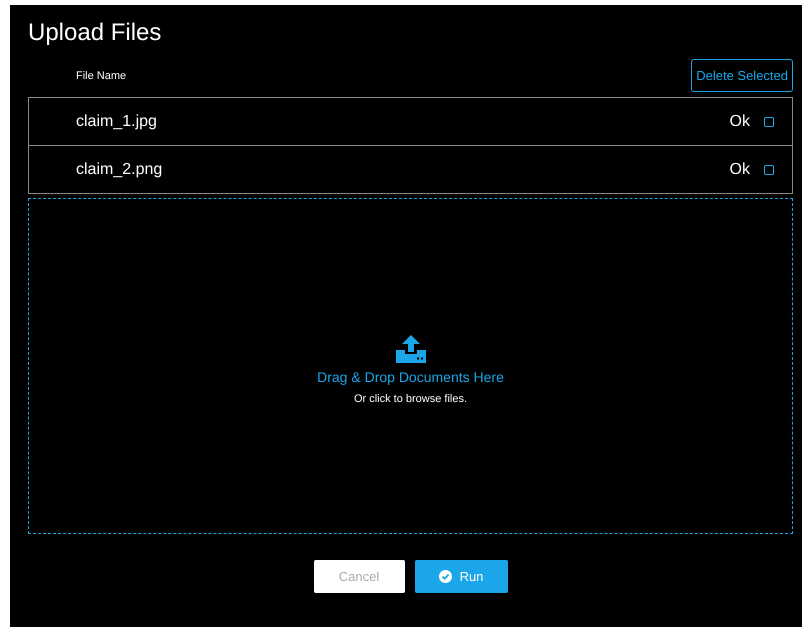 The height and width of the screenshot is (627, 804). What do you see at coordinates (120, 169) in the screenshot?
I see `file-name: claim_2.png` at bounding box center [120, 169].